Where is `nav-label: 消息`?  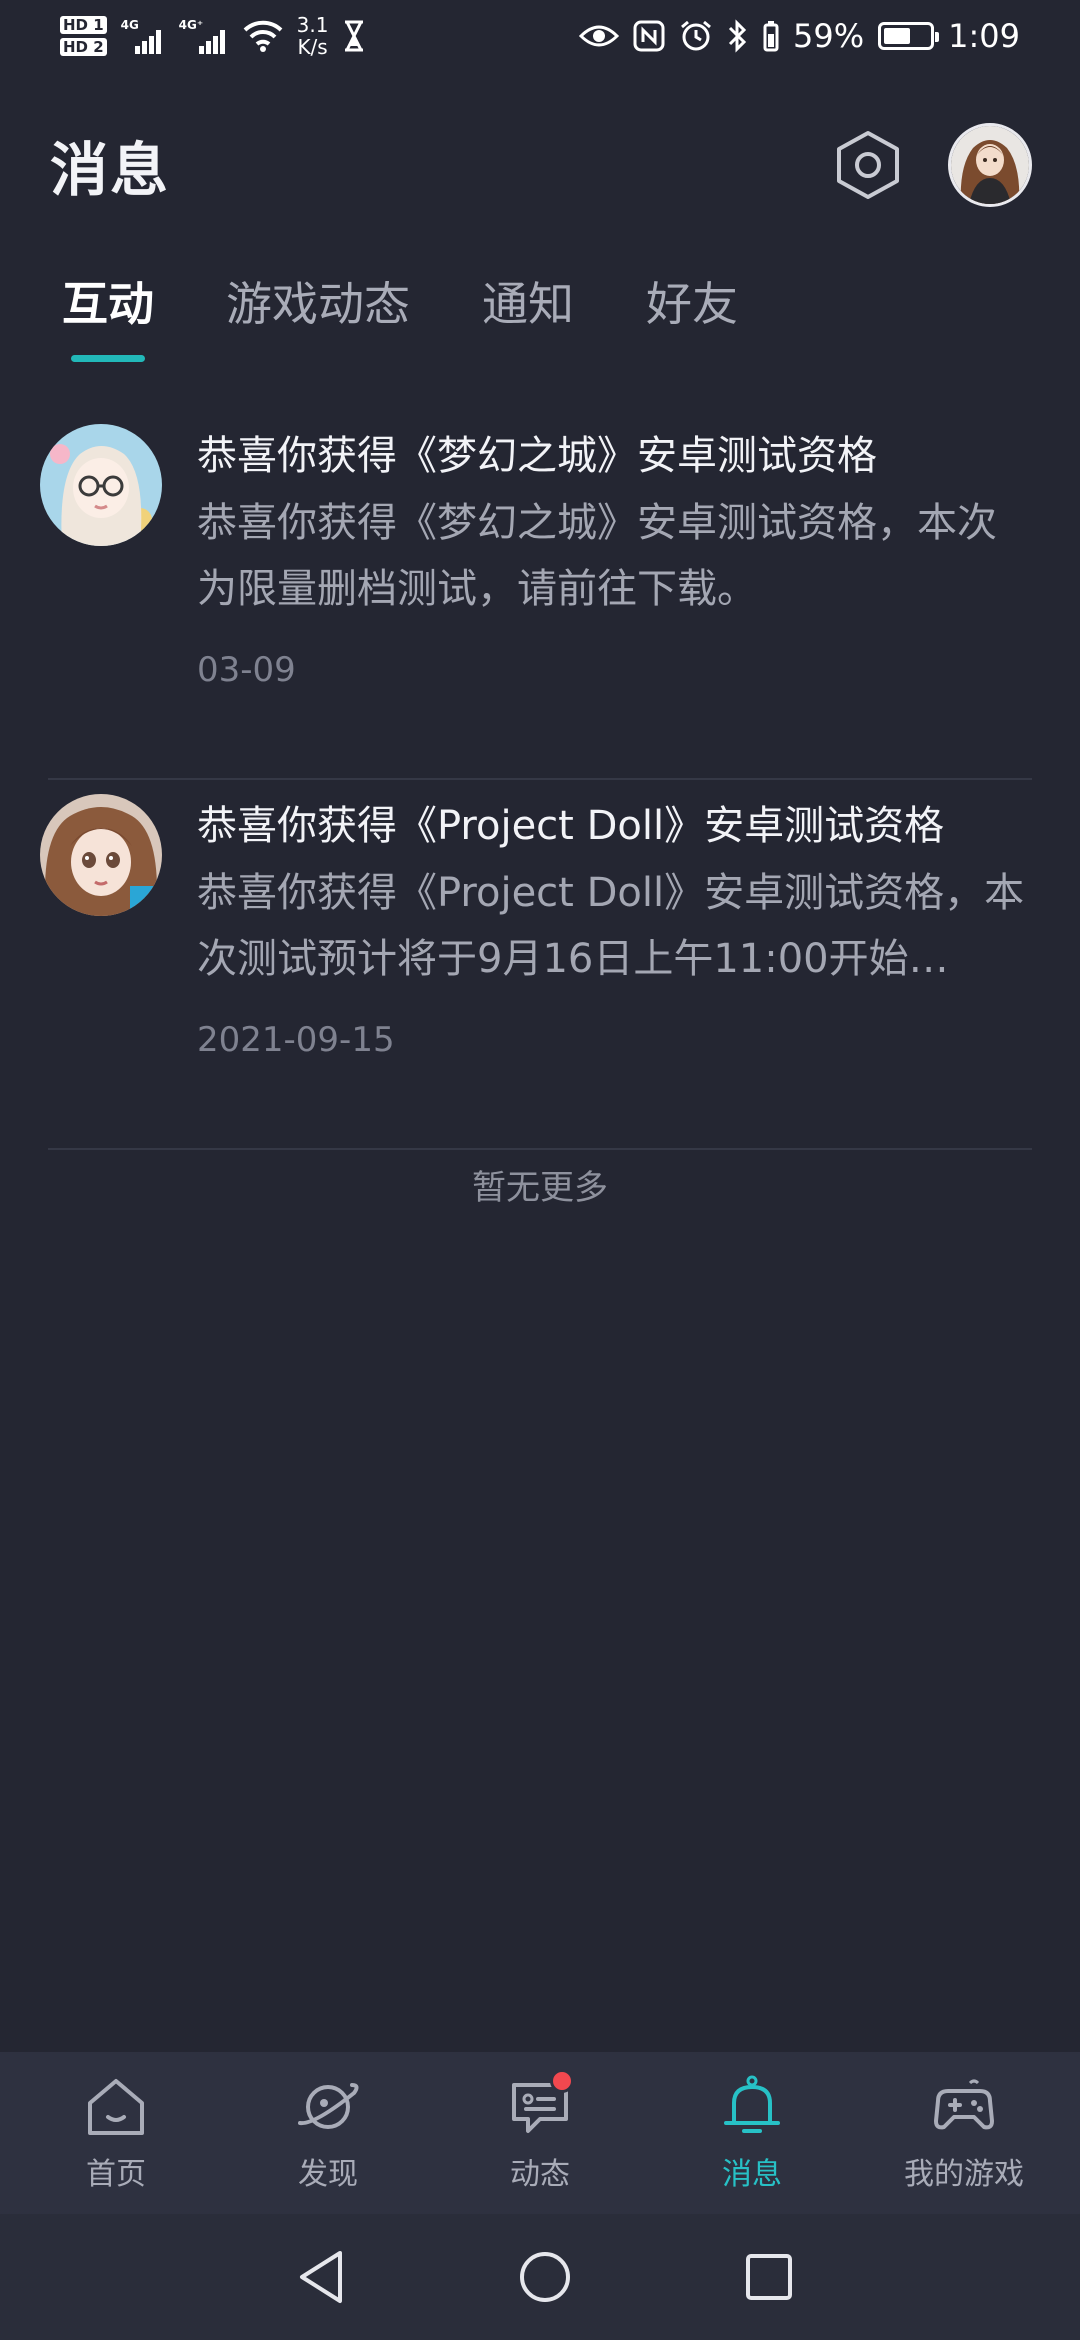 nav-label: 消息 is located at coordinates (752, 2174).